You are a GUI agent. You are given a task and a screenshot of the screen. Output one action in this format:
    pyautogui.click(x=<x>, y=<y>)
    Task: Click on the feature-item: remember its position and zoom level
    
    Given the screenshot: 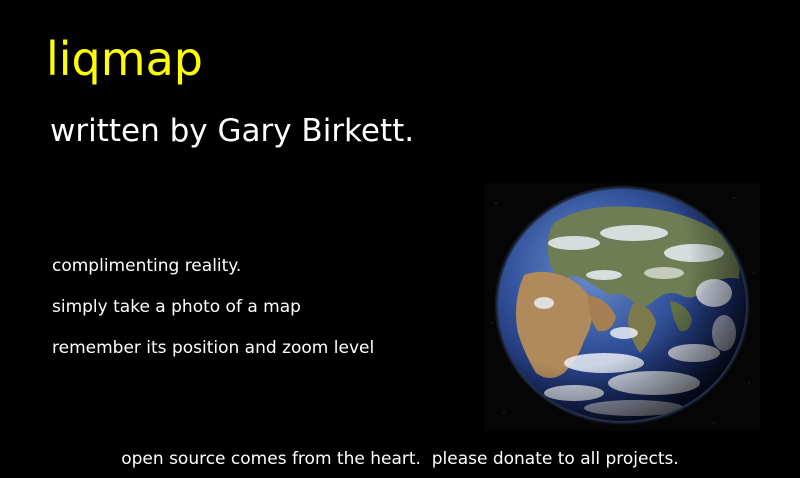 What is the action you would take?
    pyautogui.click(x=213, y=348)
    